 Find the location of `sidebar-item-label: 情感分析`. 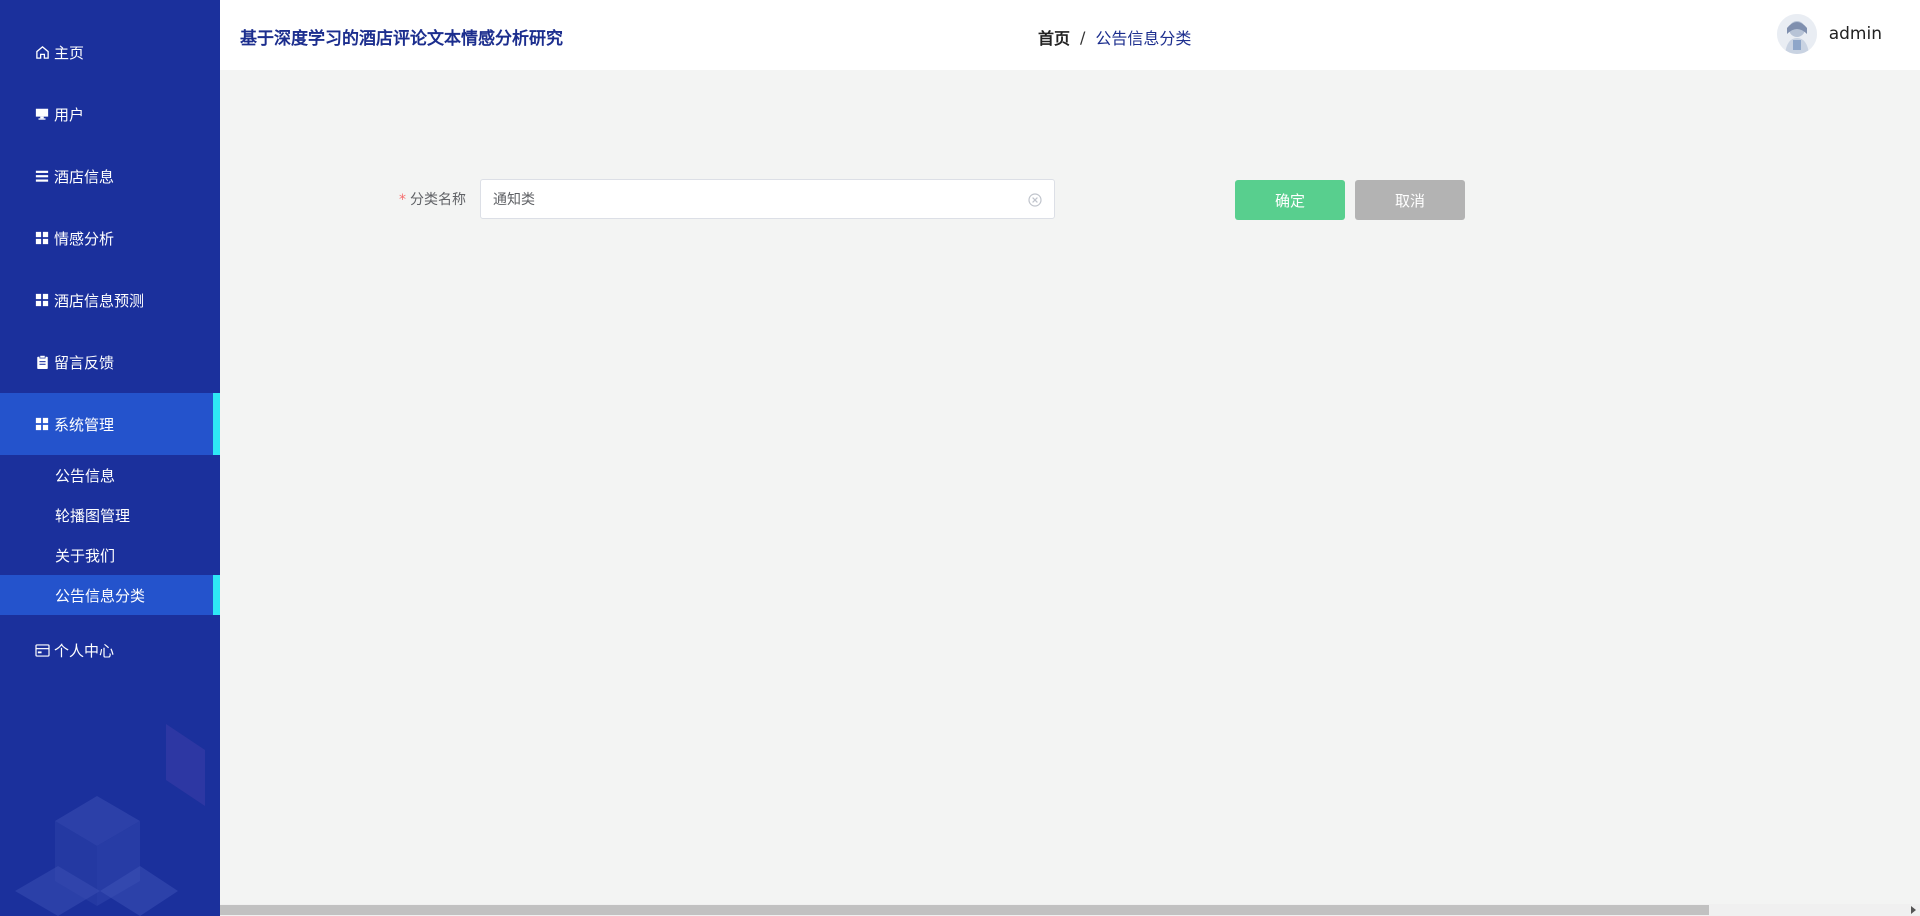

sidebar-item-label: 情感分析 is located at coordinates (84, 238).